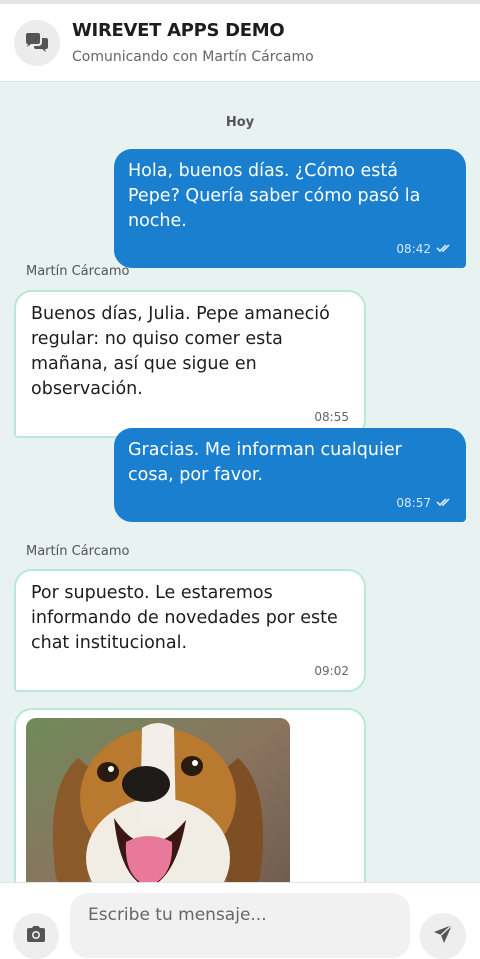 The width and height of the screenshot is (480, 959). I want to click on message-time: 08:42, so click(413, 249).